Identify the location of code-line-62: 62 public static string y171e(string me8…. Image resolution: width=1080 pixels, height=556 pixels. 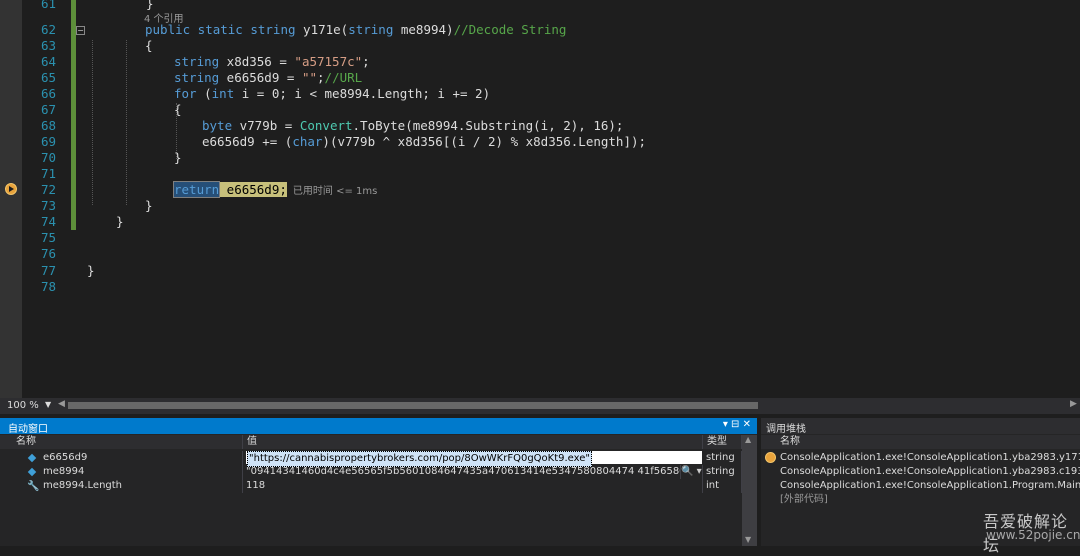
(540, 30).